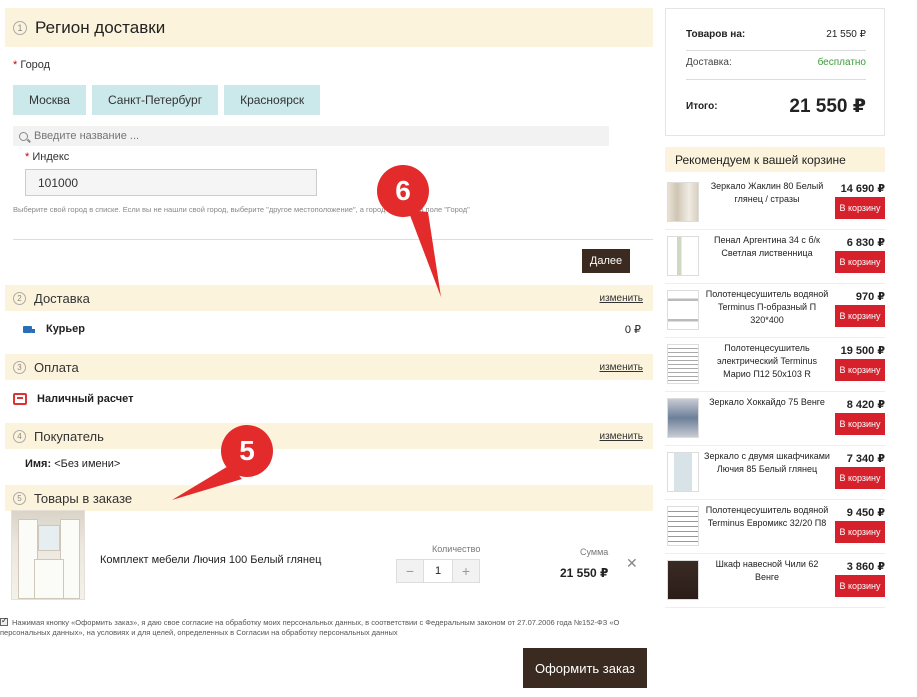 The width and height of the screenshot is (917, 697). I want to click on delivery-price: 0 ₽, so click(632, 329).